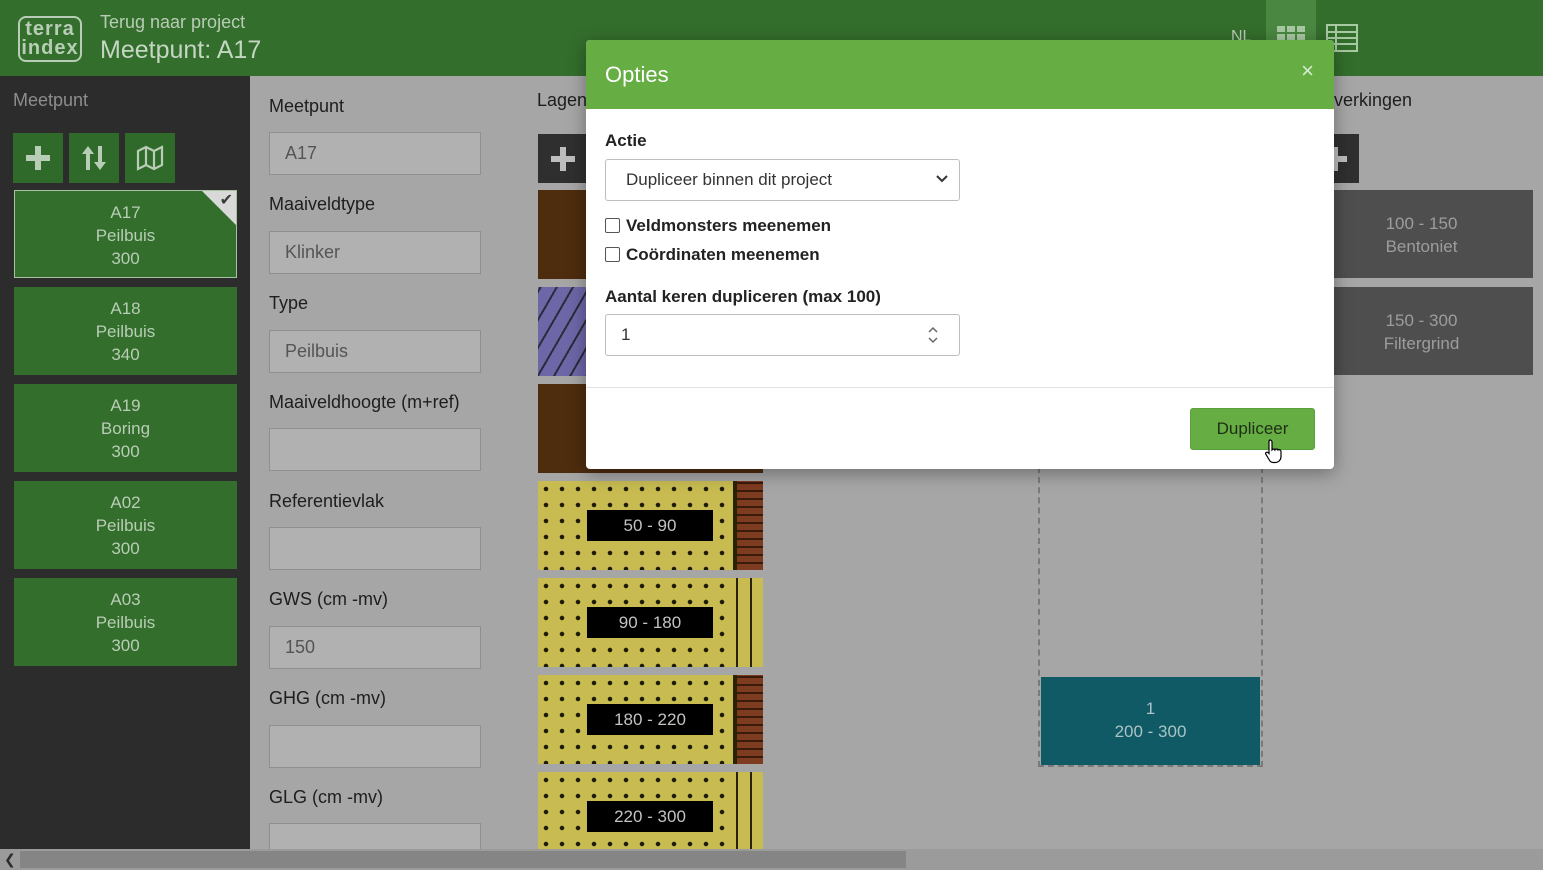 The width and height of the screenshot is (1543, 870). Describe the element at coordinates (960, 387) in the screenshot. I see `modal-divider` at that location.